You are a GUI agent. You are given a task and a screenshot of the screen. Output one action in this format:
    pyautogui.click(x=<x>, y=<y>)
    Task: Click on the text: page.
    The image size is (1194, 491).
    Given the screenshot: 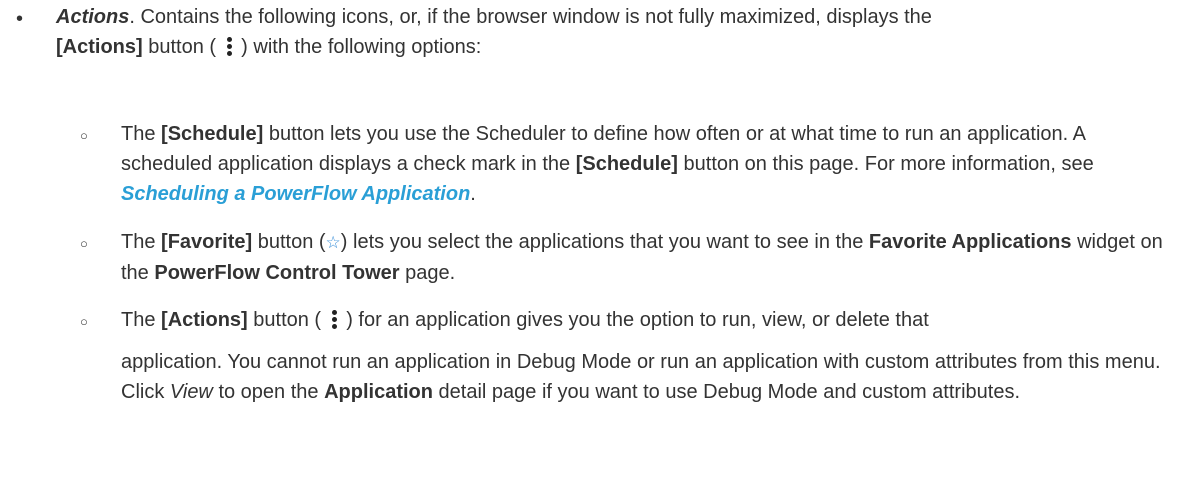 What is the action you would take?
    pyautogui.click(x=427, y=273)
    